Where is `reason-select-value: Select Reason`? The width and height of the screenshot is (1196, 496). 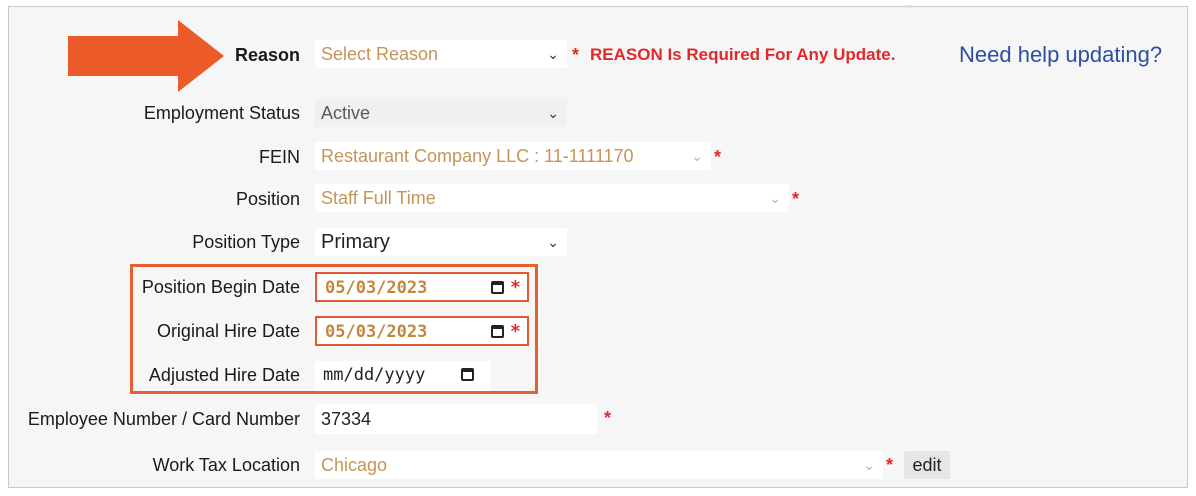
reason-select-value: Select Reason is located at coordinates (380, 54).